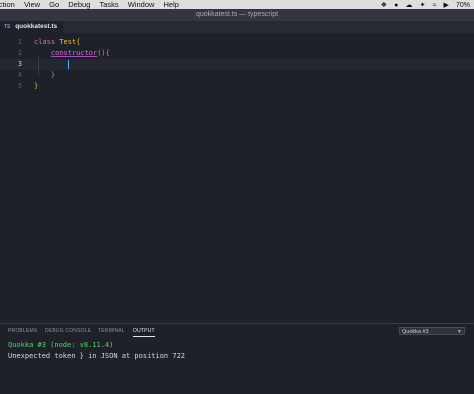 The height and width of the screenshot is (394, 474). I want to click on menu-go: Go, so click(54, 4).